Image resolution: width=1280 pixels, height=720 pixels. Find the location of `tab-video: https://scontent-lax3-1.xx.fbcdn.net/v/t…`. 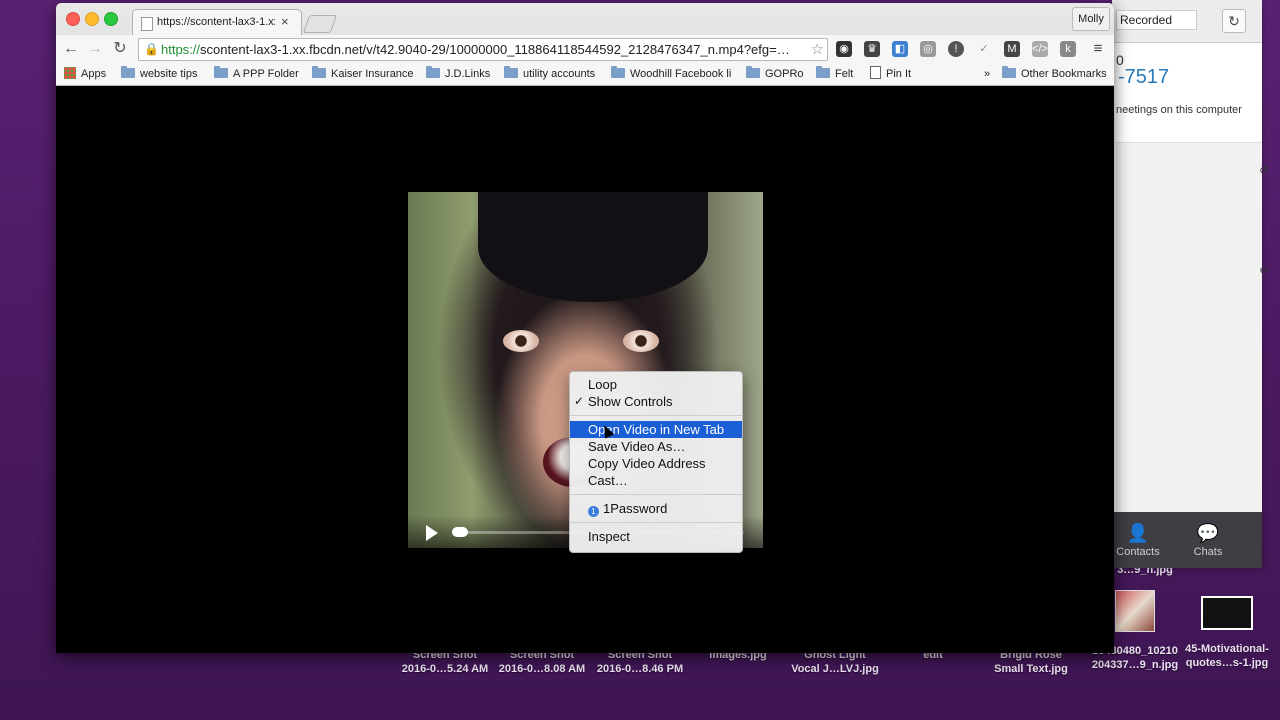

tab-video: https://scontent-lax3-1.xx.fbcdn.net/v/t… is located at coordinates (217, 22).